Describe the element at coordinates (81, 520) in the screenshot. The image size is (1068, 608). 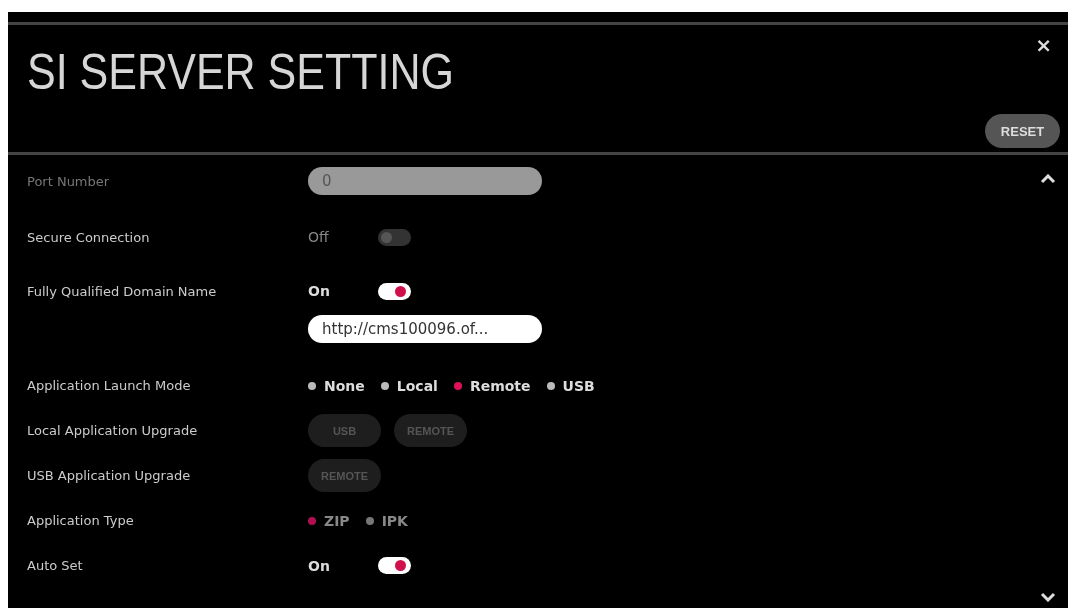
I see `setting-label: Application Type` at that location.